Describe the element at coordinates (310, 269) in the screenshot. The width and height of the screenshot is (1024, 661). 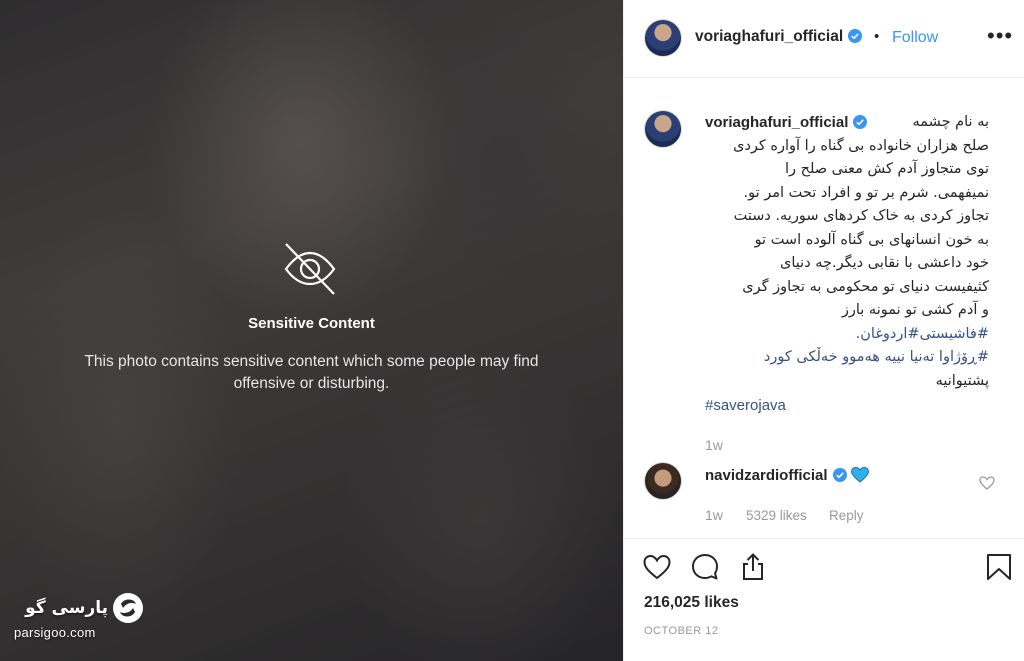
I see `eye-slash-icon` at that location.